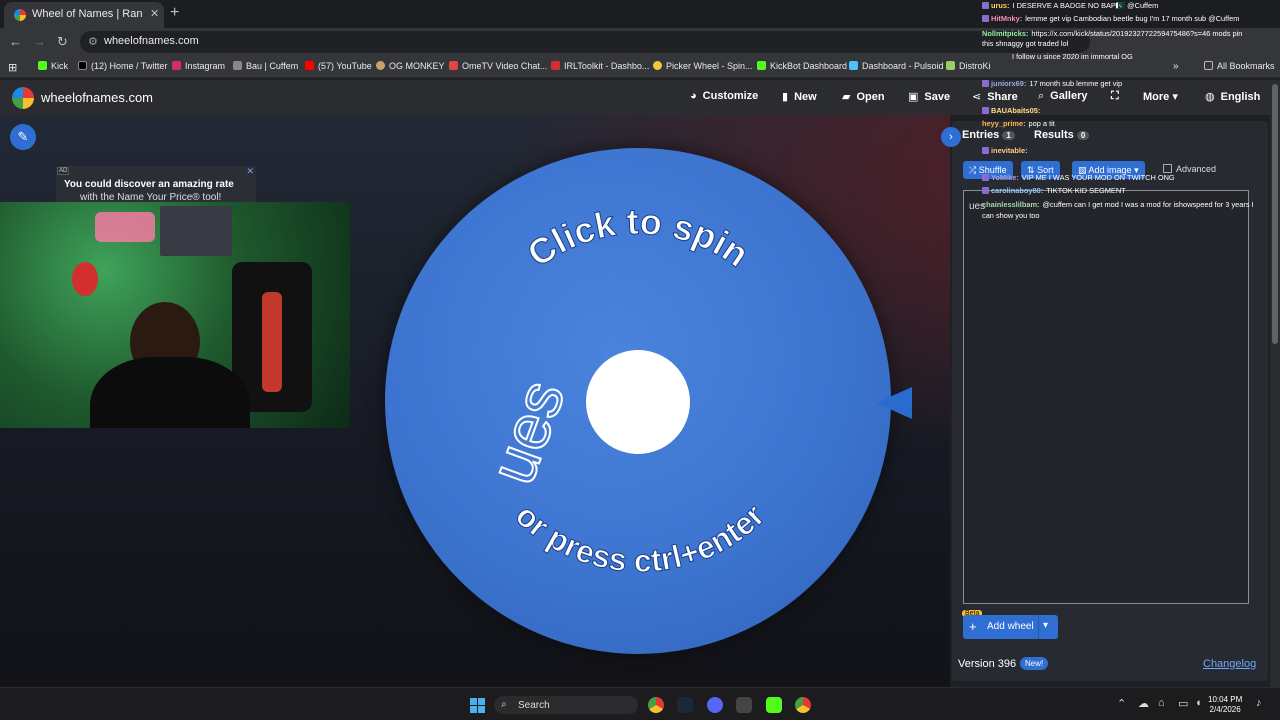 The height and width of the screenshot is (720, 1280). What do you see at coordinates (42, 65) in the screenshot?
I see `kick-icon` at bounding box center [42, 65].